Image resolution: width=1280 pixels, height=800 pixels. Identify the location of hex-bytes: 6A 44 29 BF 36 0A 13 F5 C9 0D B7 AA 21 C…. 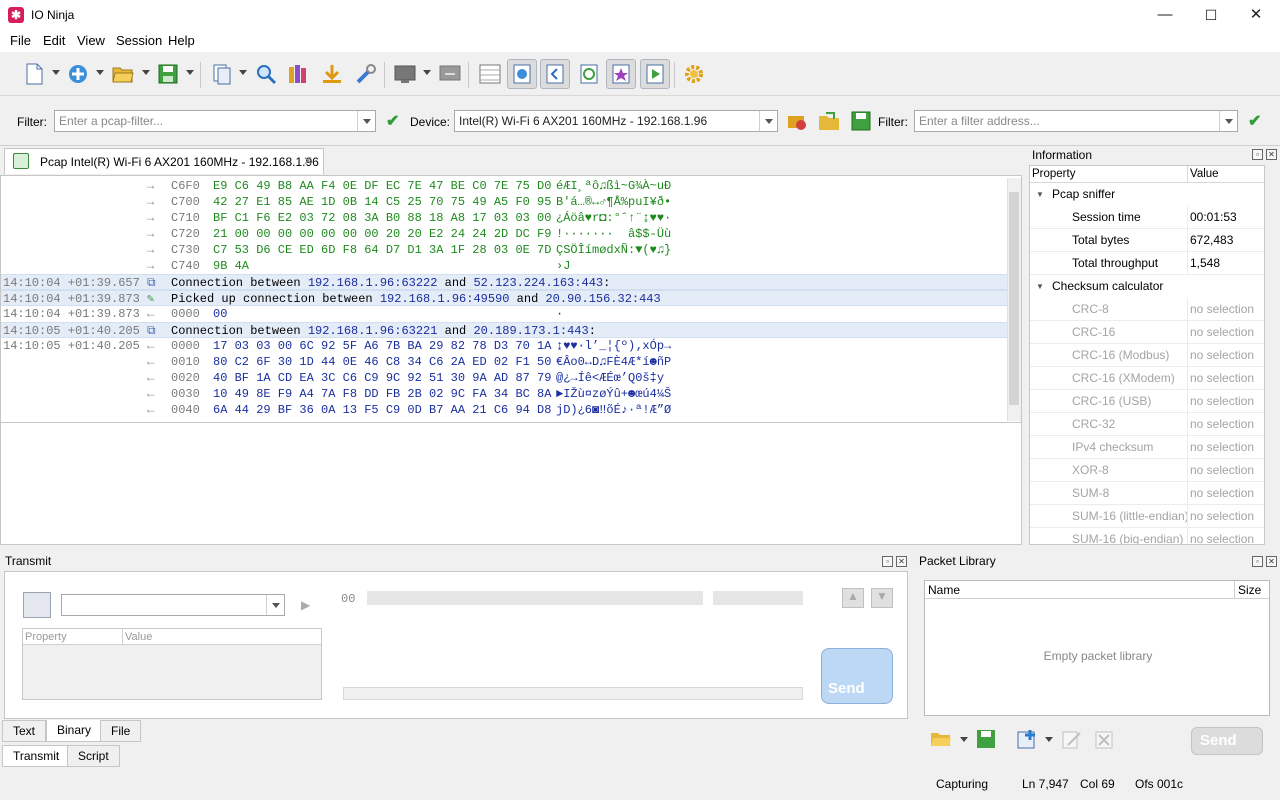
(382, 410).